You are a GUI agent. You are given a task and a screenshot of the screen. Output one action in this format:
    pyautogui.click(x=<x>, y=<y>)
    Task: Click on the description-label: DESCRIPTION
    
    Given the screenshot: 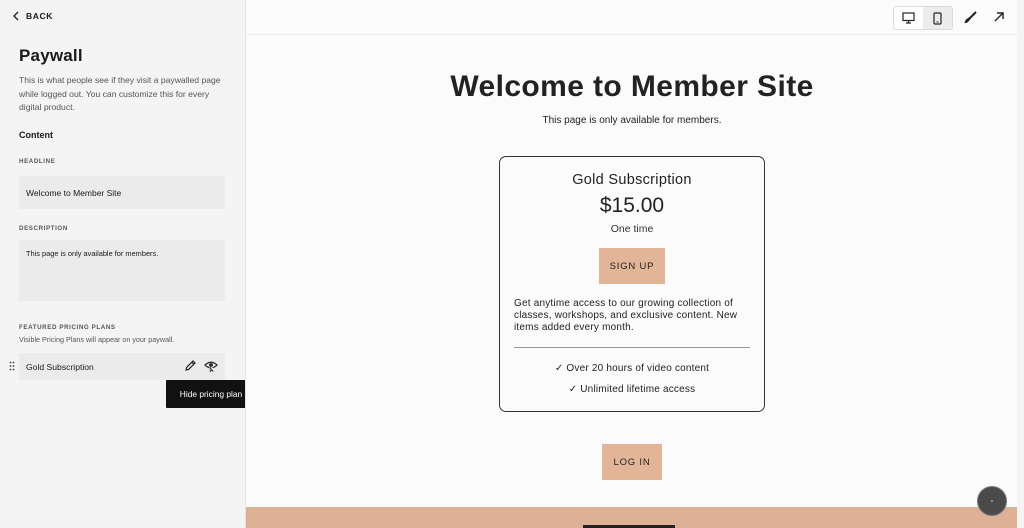 What is the action you would take?
    pyautogui.click(x=43, y=228)
    